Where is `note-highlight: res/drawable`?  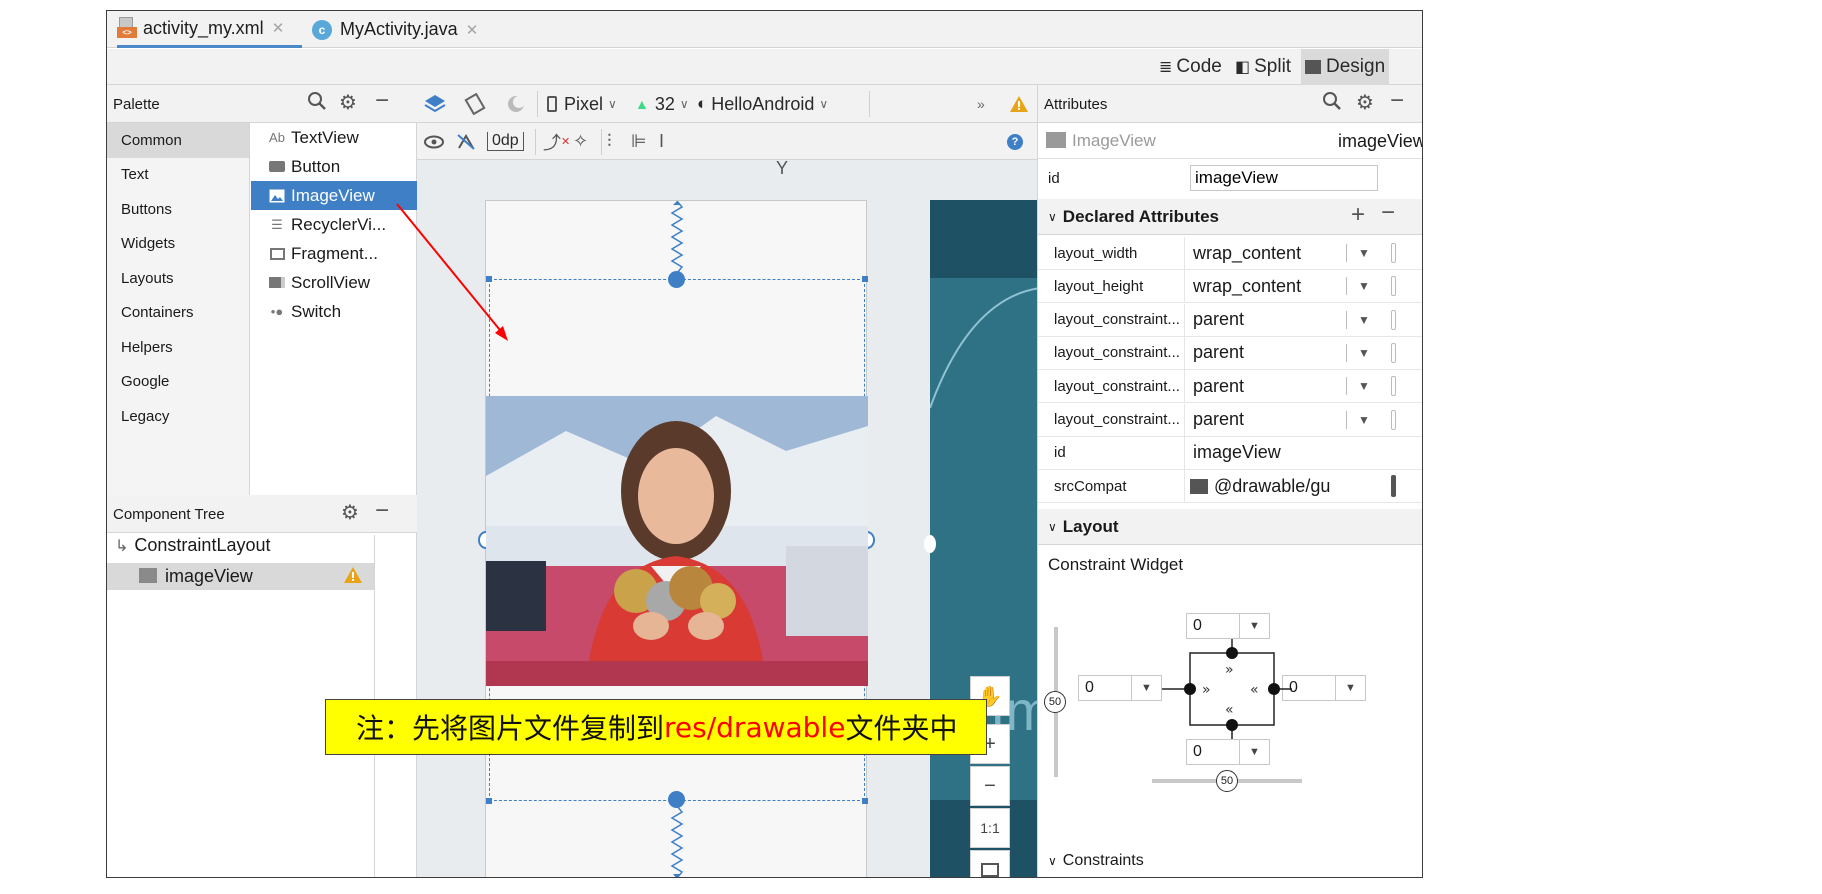 note-highlight: res/drawable is located at coordinates (755, 727).